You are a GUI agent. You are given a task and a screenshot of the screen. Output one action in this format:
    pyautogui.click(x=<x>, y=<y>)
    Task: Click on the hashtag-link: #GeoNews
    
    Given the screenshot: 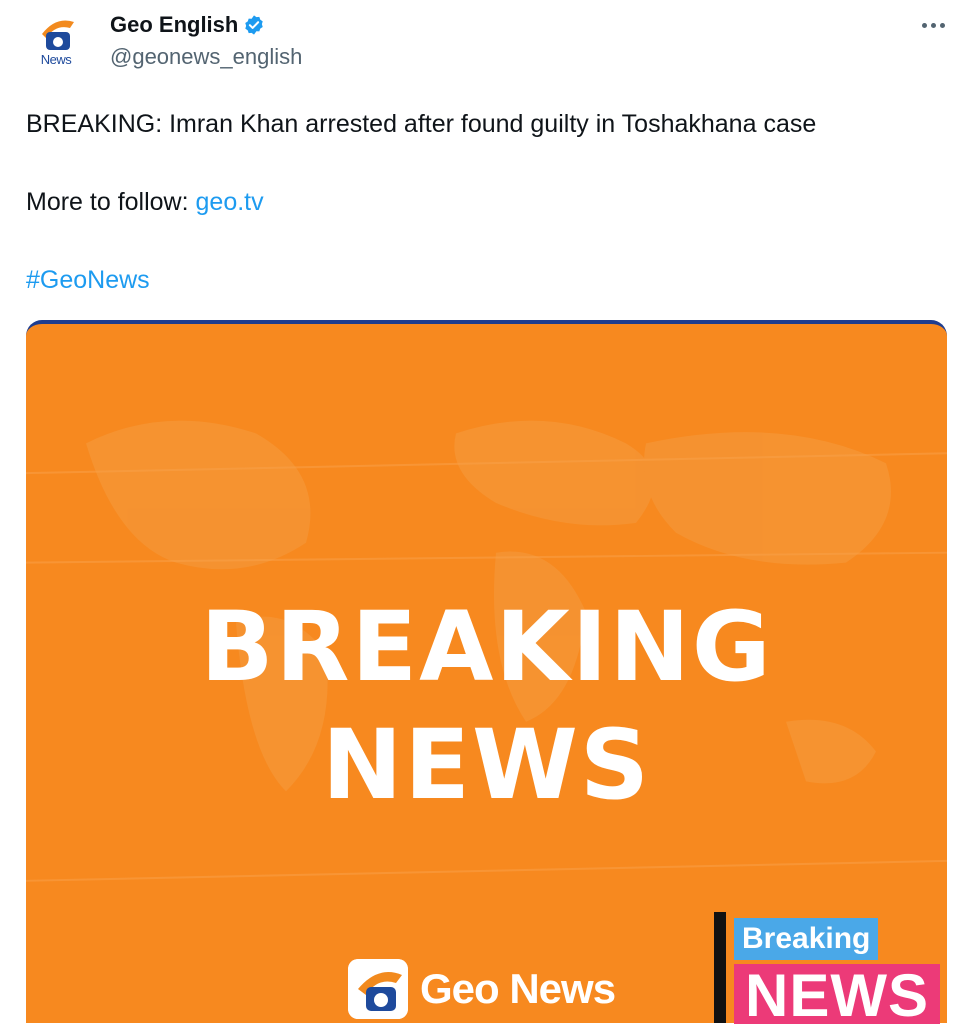 What is the action you would take?
    pyautogui.click(x=88, y=280)
    